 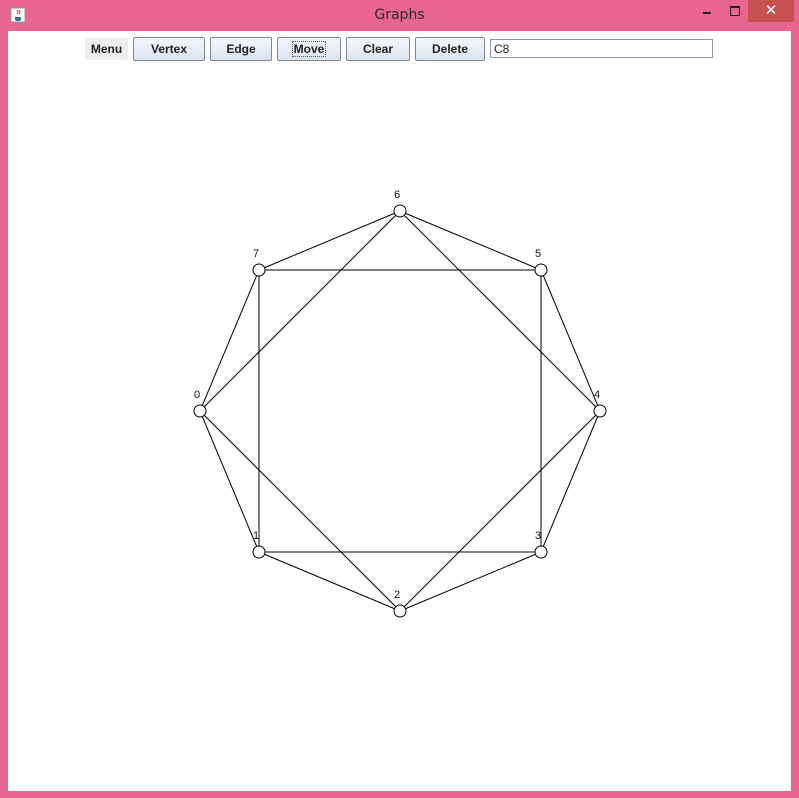 I want to click on close-button: ✕, so click(x=771, y=11).